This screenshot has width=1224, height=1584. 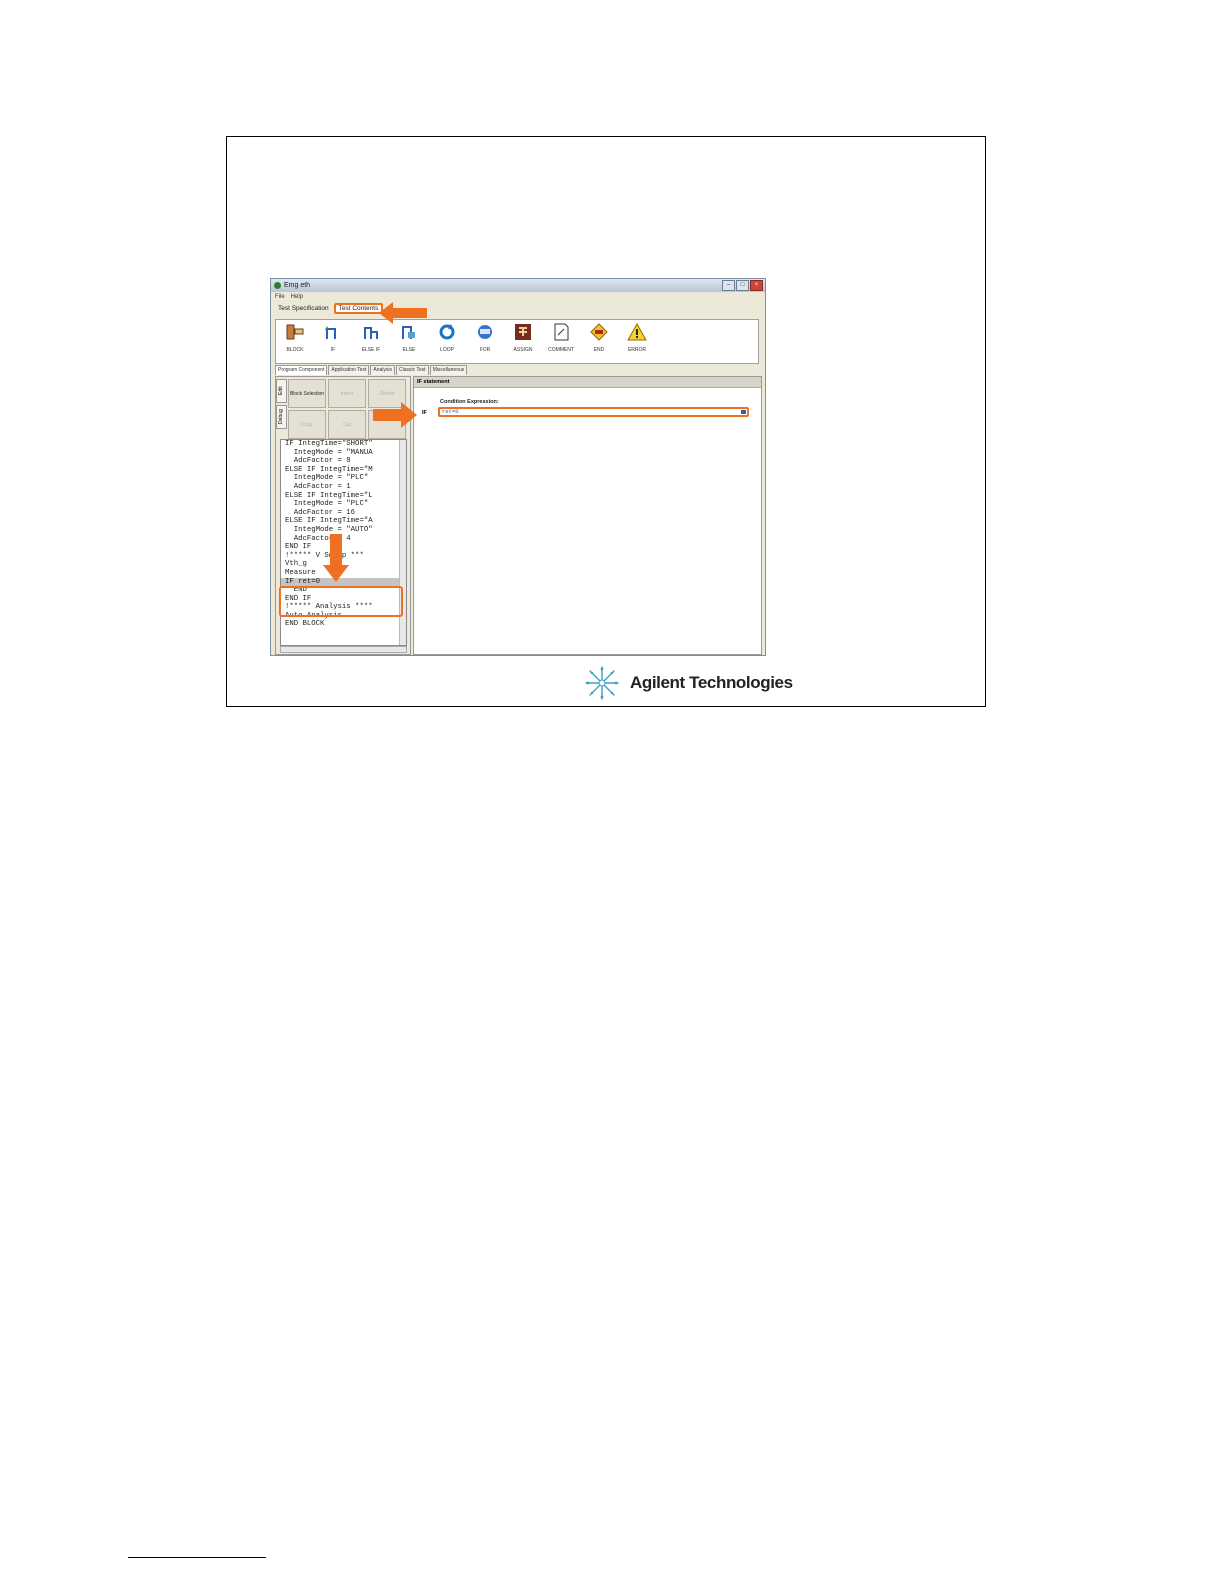 What do you see at coordinates (333, 332) in the screenshot?
I see `if-icon` at bounding box center [333, 332].